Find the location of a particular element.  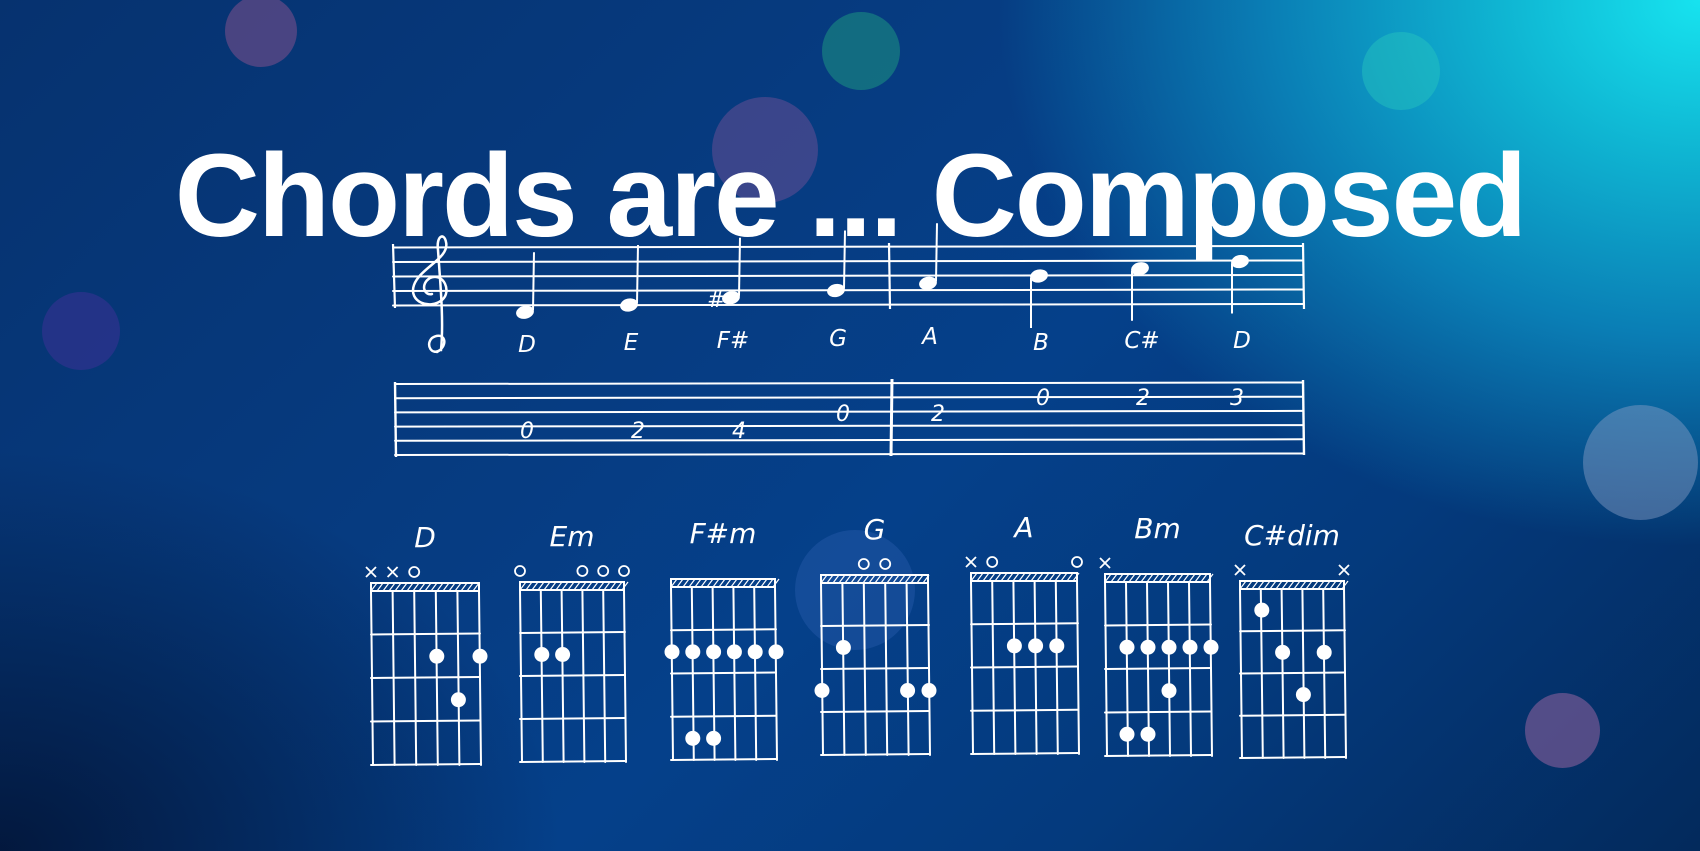

chord-diagram: A is located at coordinates (1024, 633).